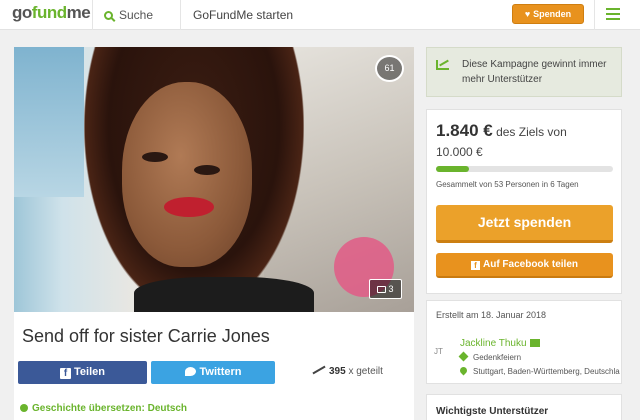  What do you see at coordinates (319, 370) in the screenshot?
I see `trending-icon` at bounding box center [319, 370].